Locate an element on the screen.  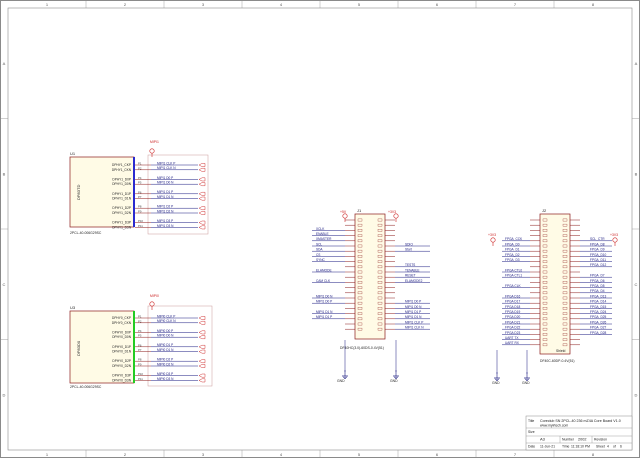
j2-net-label-left: FPGA_CCK is located at coordinates (514, 239).